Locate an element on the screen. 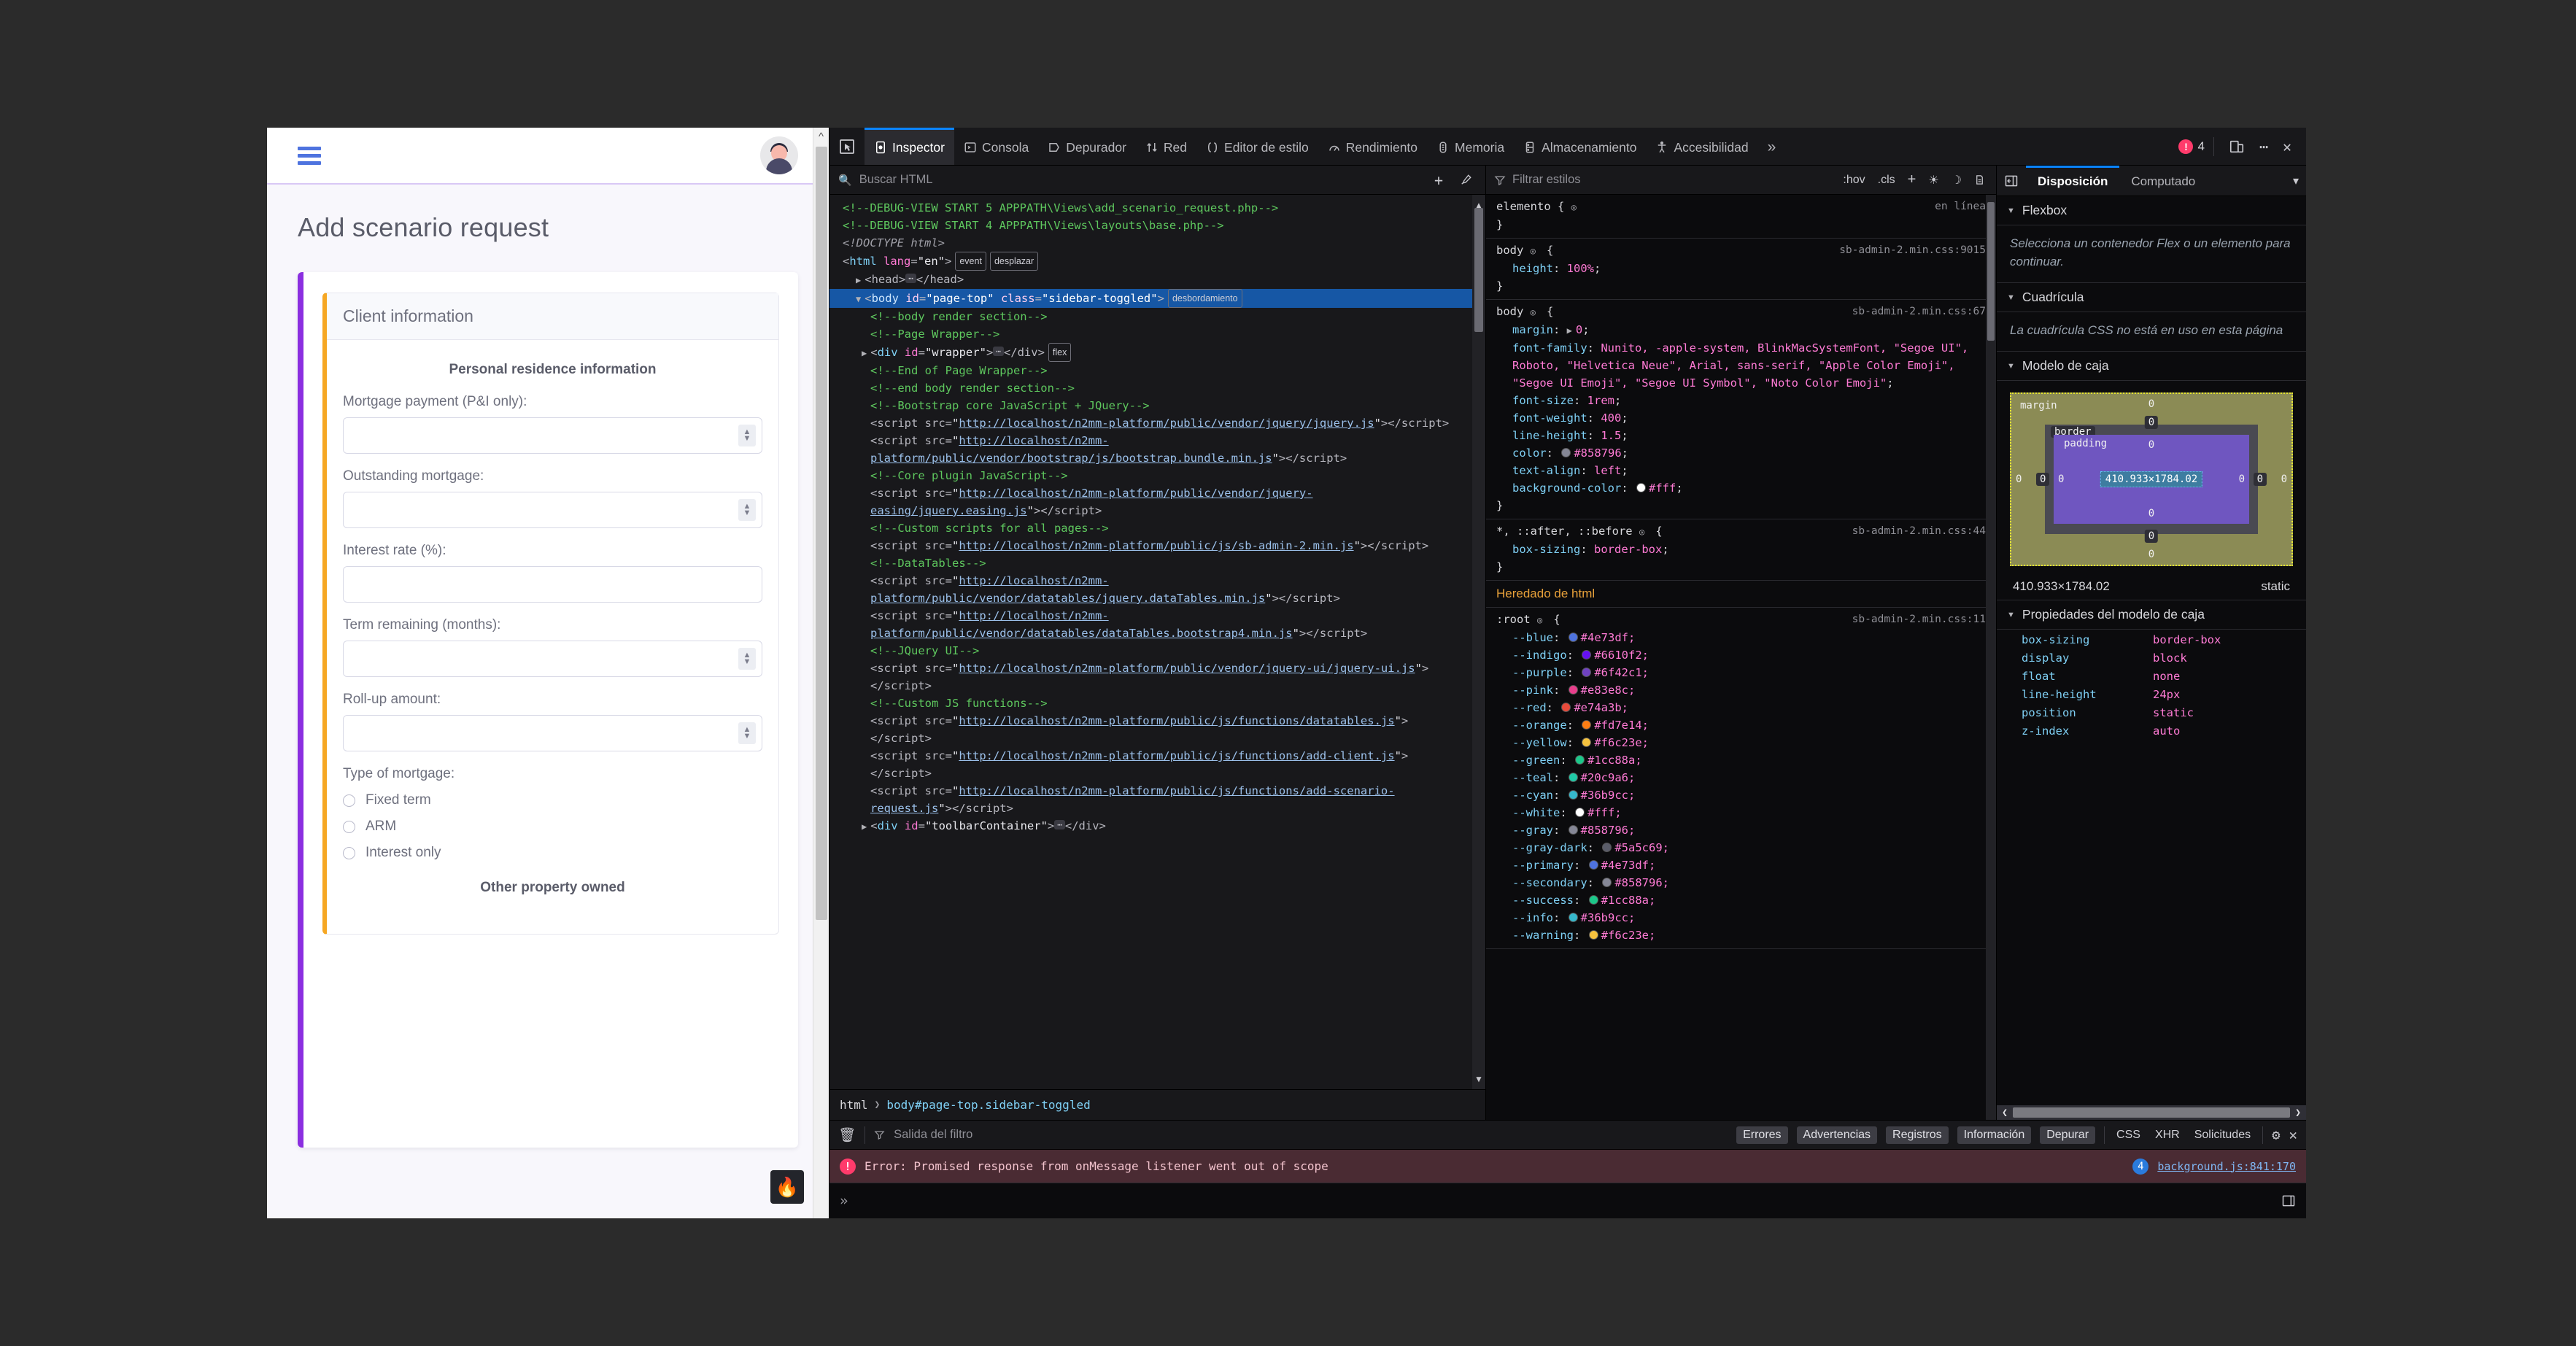  console-input-row: » is located at coordinates (1567, 1200).